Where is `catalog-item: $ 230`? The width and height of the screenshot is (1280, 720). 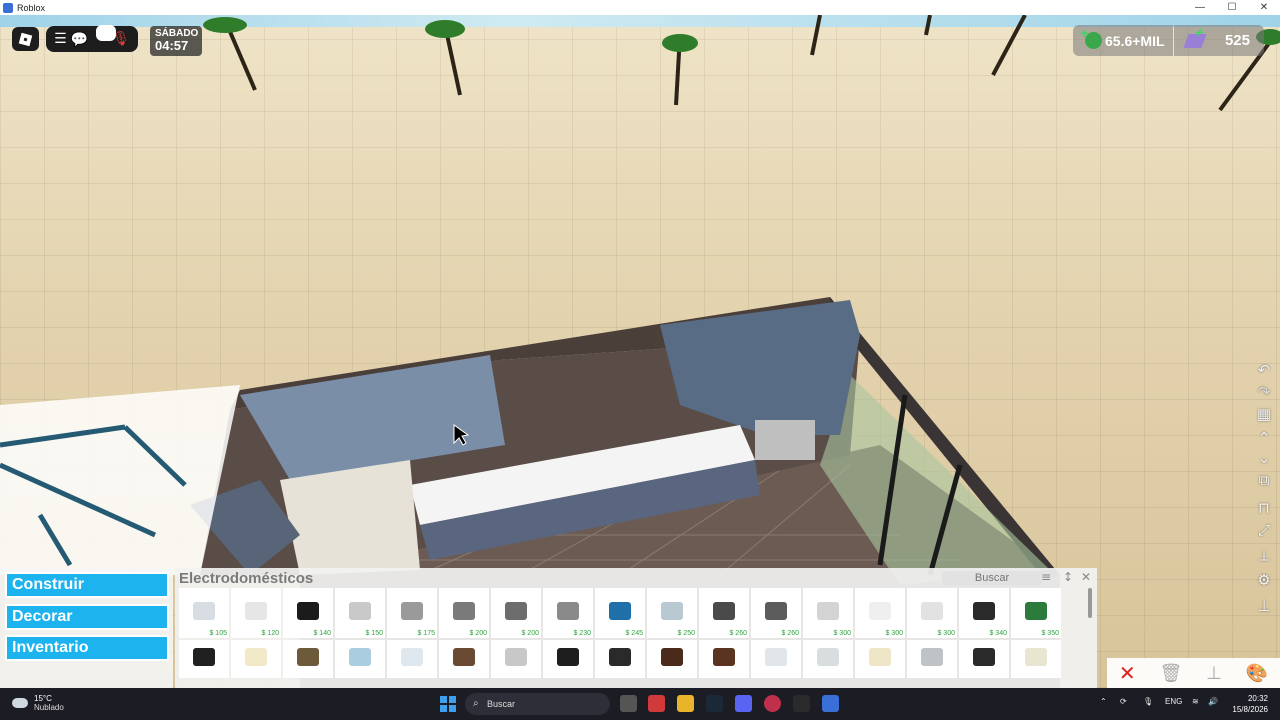 catalog-item: $ 230 is located at coordinates (568, 613).